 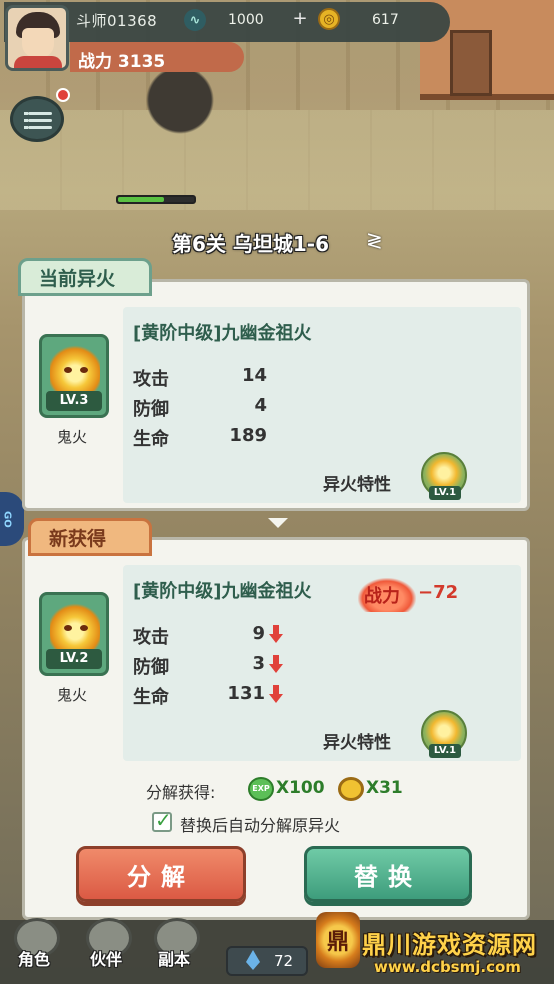 I want to click on watermark-title: 鼎川游戏资源网, so click(x=449, y=945).